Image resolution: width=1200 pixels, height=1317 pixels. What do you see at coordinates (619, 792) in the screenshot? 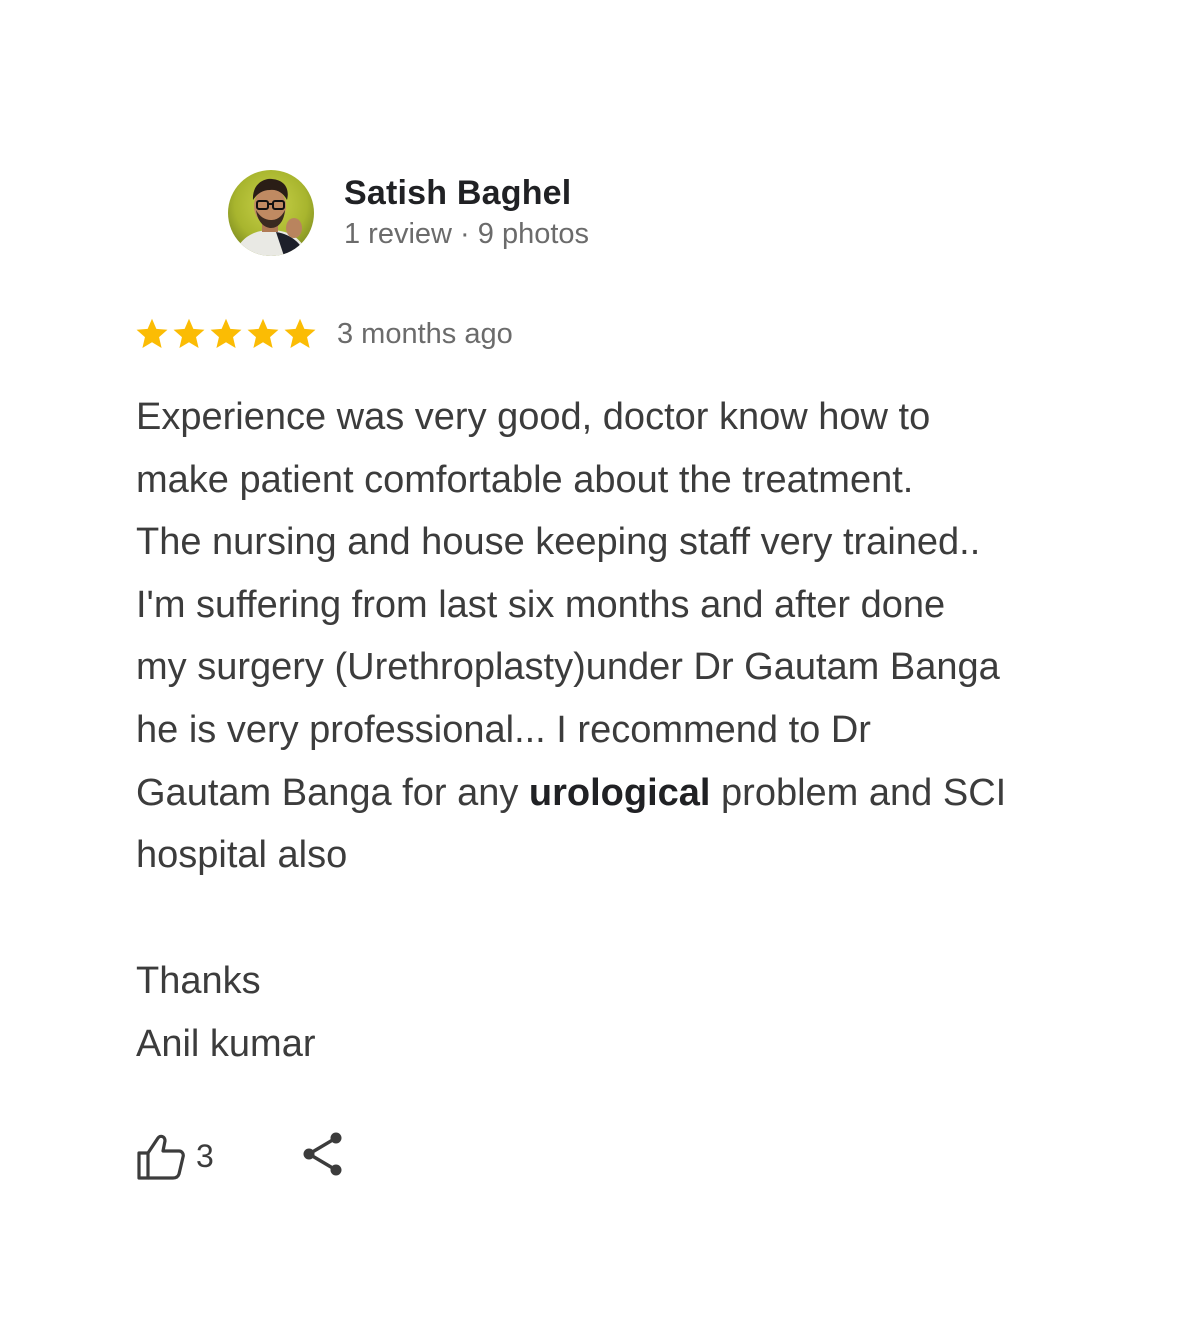
I see `review-highlight: urological` at bounding box center [619, 792].